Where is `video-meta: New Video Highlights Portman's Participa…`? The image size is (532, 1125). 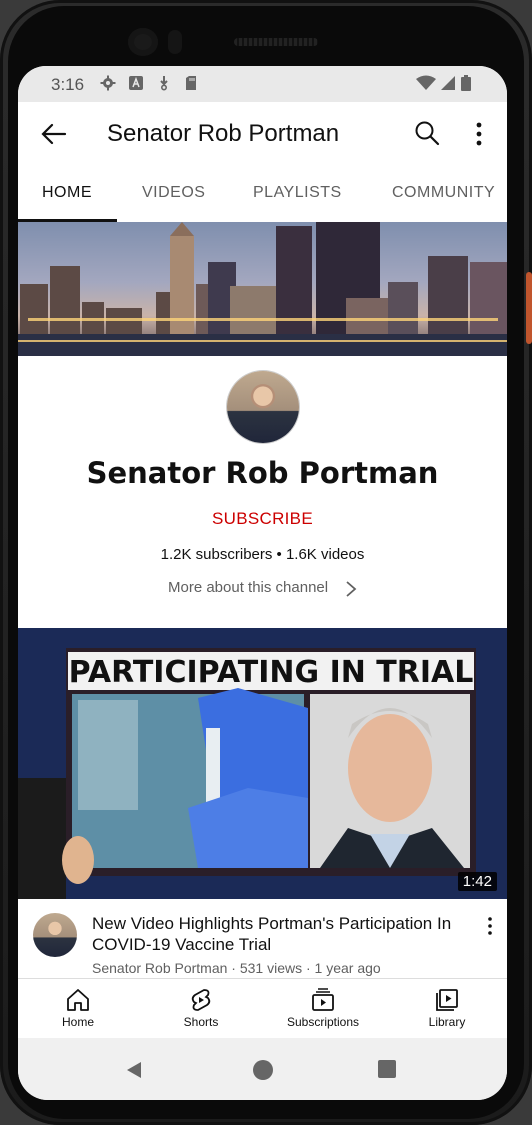
video-meta: New Video Highlights Portman's Participa… is located at coordinates (262, 940).